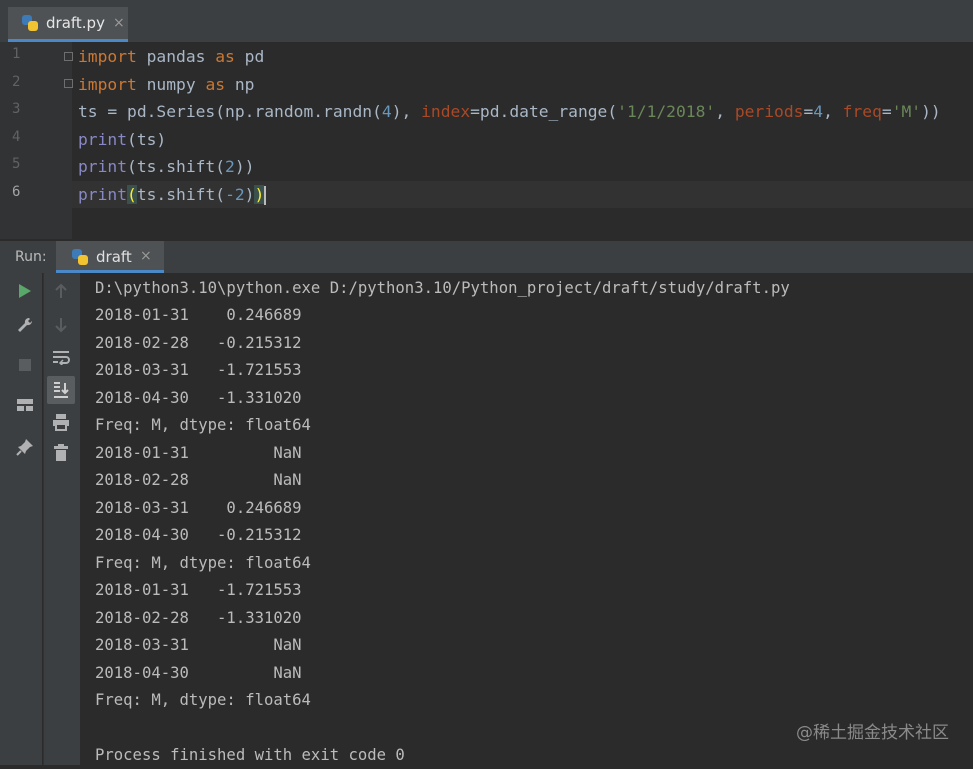  What do you see at coordinates (166, 84) in the screenshot?
I see `code-line-2: import numpy as np` at bounding box center [166, 84].